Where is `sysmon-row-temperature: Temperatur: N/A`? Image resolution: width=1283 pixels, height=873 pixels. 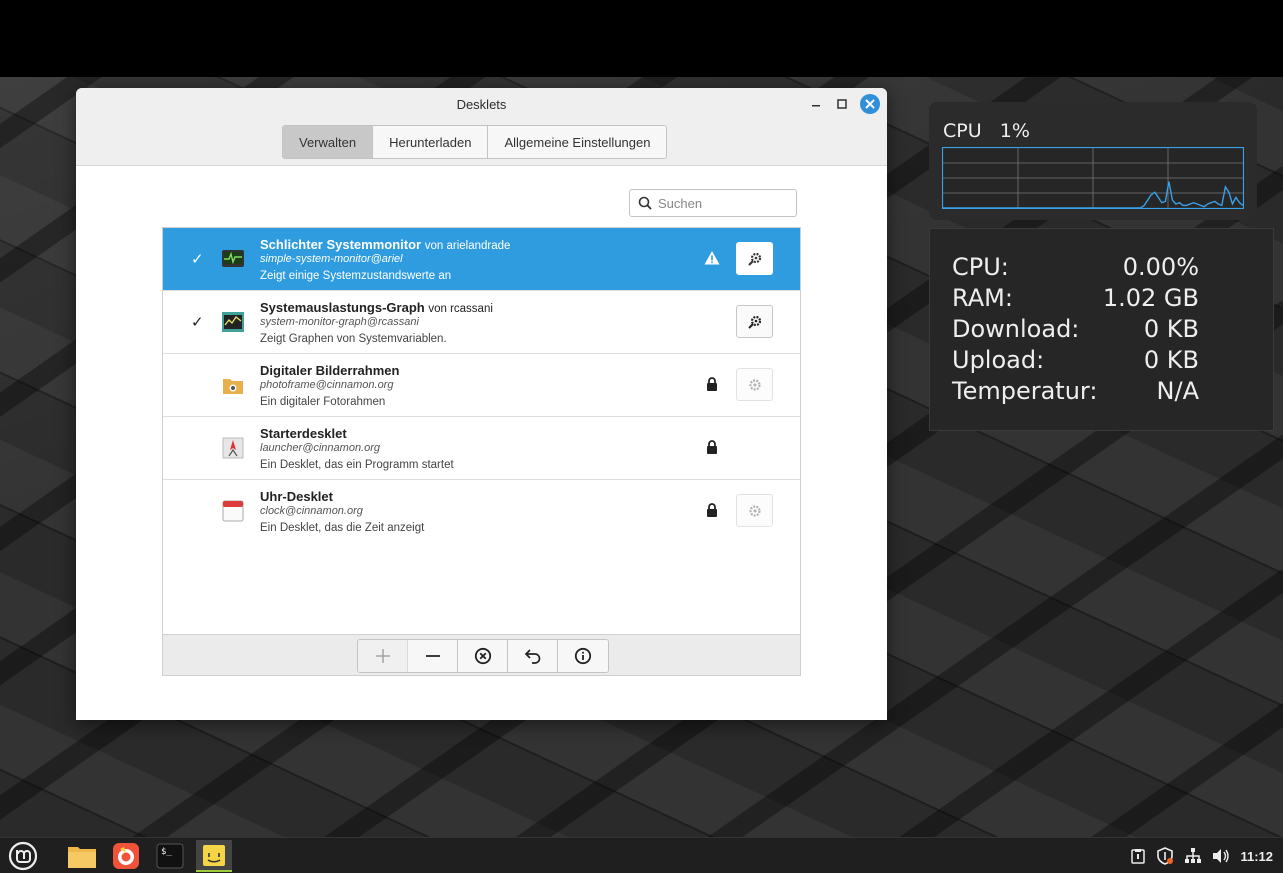
sysmon-row-temperature: Temperatur: N/A is located at coordinates (1075, 391).